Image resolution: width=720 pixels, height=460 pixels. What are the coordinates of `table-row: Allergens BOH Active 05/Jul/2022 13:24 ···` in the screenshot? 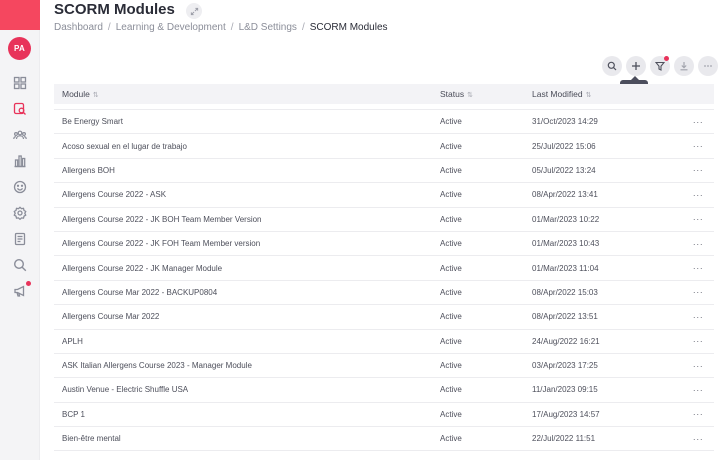 It's located at (384, 171).